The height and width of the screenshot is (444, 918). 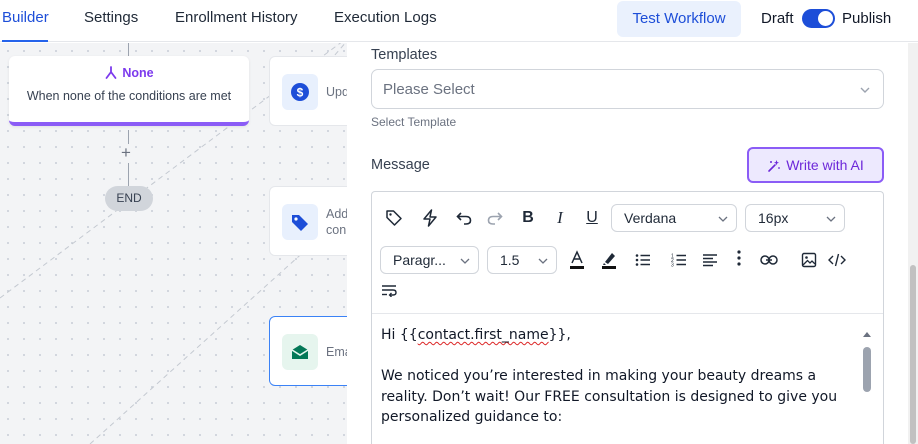 What do you see at coordinates (739, 258) in the screenshot?
I see `more-options-icon` at bounding box center [739, 258].